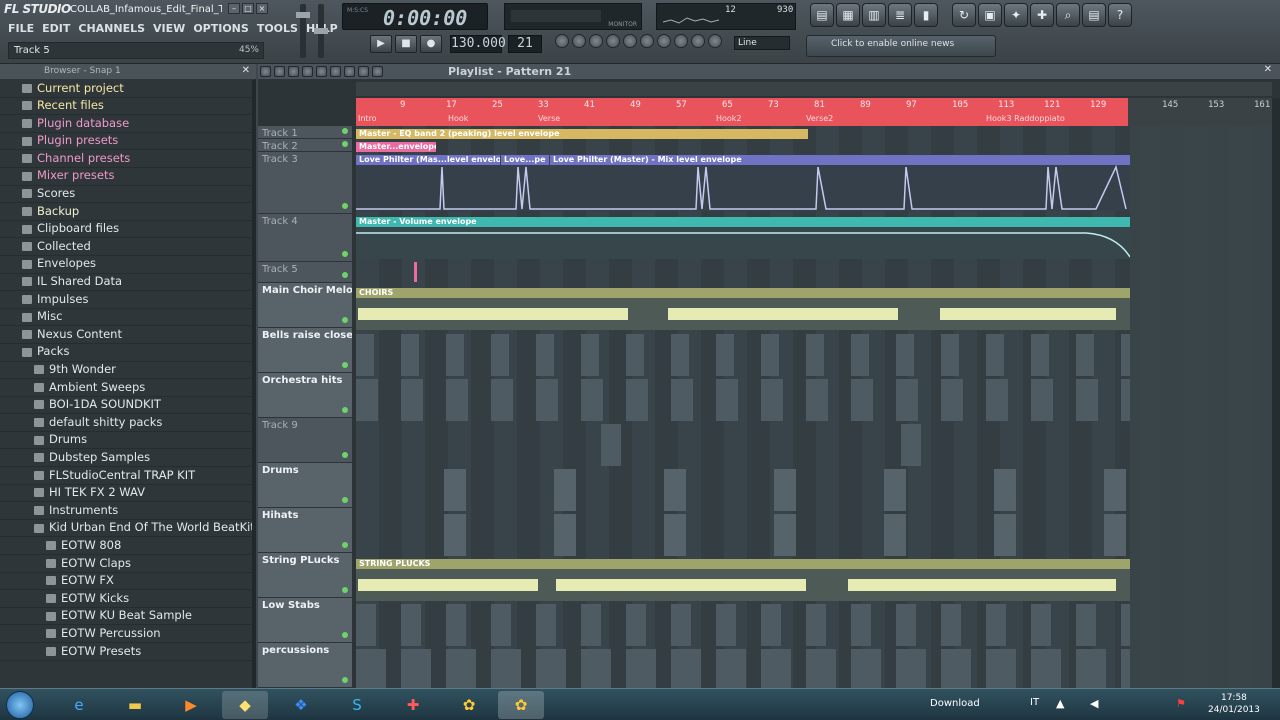 The width and height of the screenshot is (1280, 720). What do you see at coordinates (126, 265) in the screenshot?
I see `browser-item: Envelopes` at bounding box center [126, 265].